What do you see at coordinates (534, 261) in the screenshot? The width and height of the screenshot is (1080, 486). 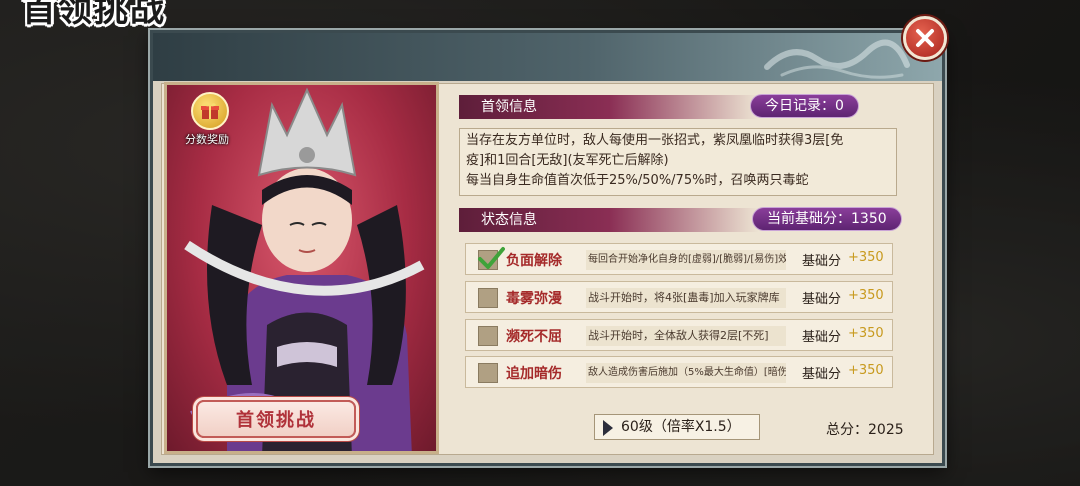 I see `status-name: 负面解除` at bounding box center [534, 261].